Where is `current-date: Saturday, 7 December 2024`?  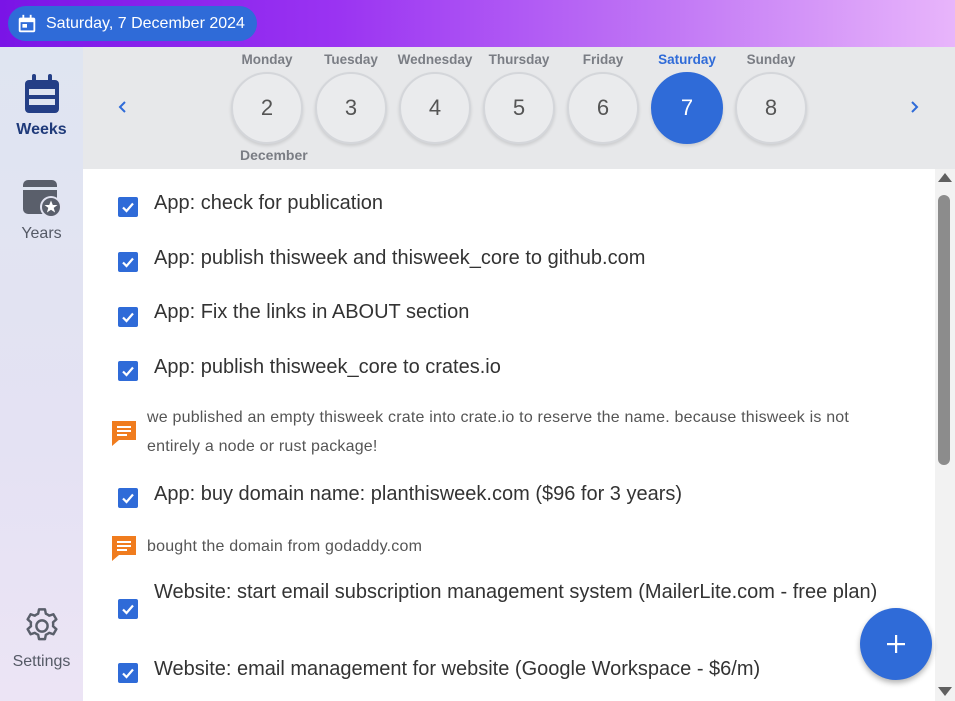 current-date: Saturday, 7 December 2024 is located at coordinates (145, 23).